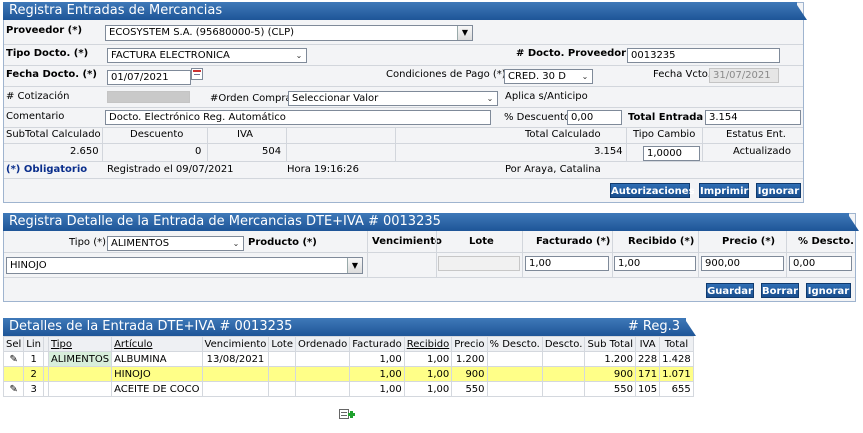  Describe the element at coordinates (671, 153) in the screenshot. I see `tipo-cambio-input: 1,0000` at that location.